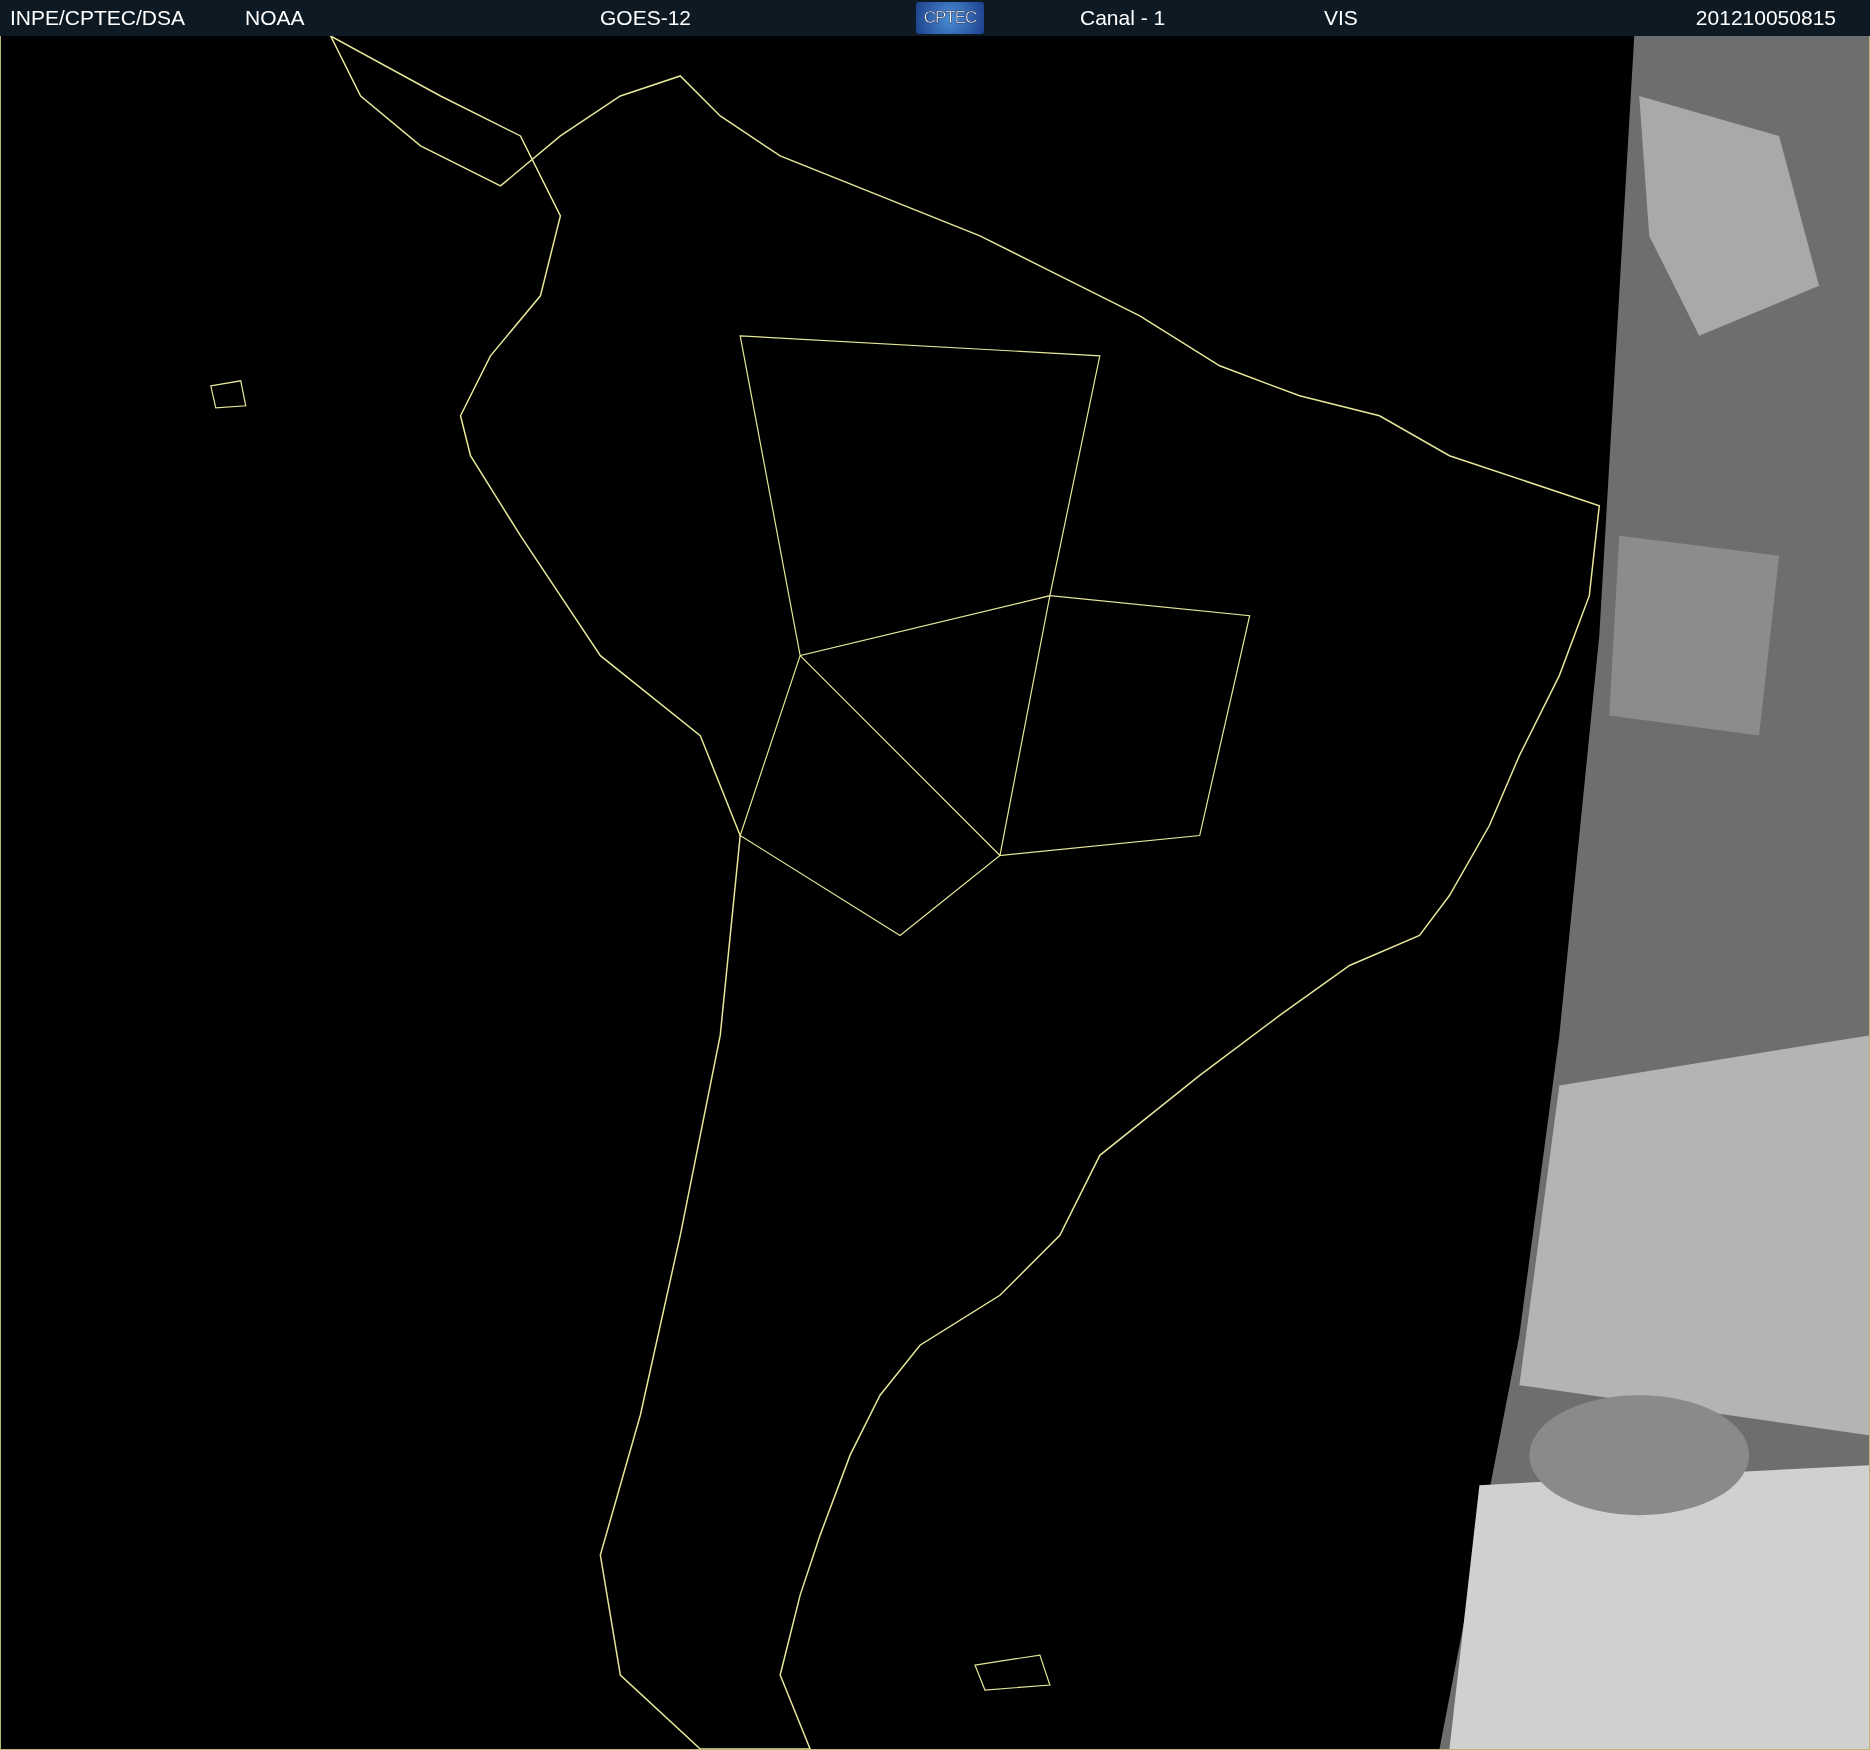 The width and height of the screenshot is (1870, 1750). I want to click on channel-label: Canal - 1, so click(1123, 18).